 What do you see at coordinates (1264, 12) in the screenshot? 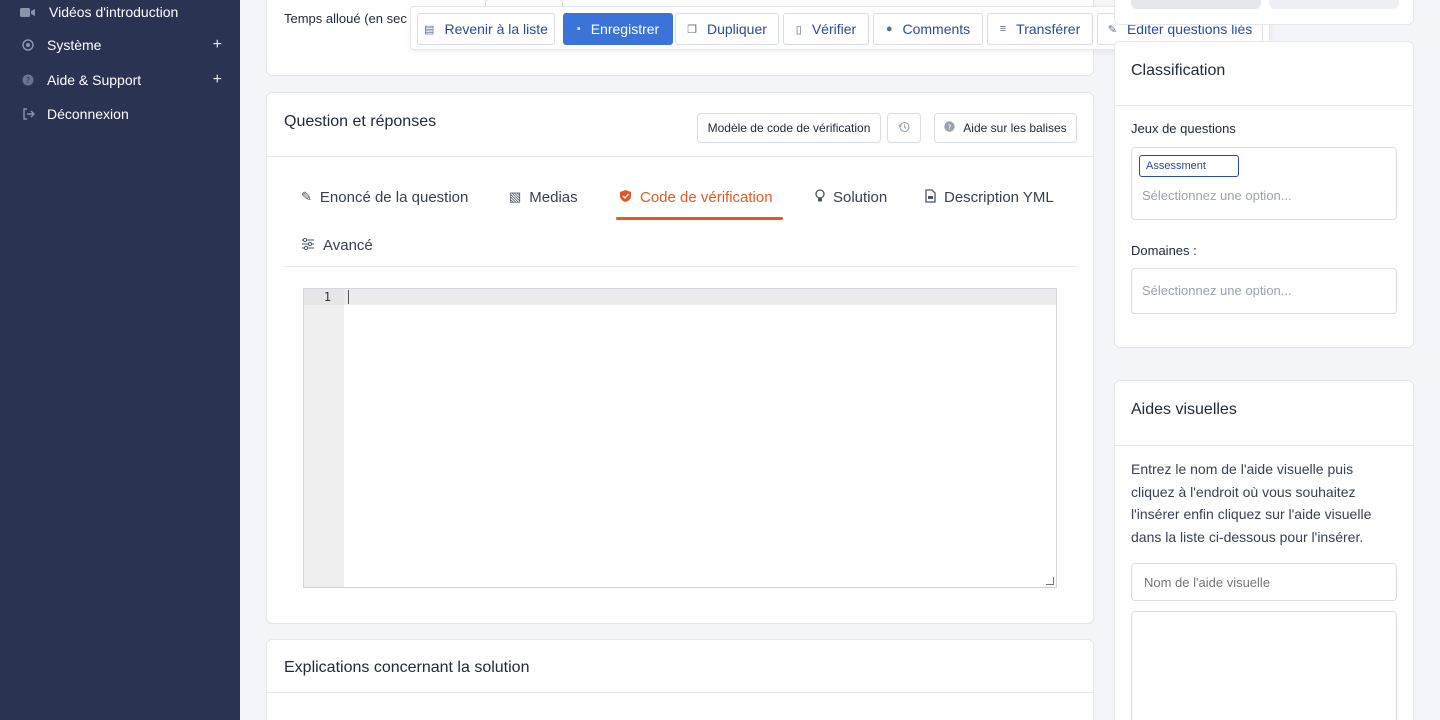
I see `right-top-card` at bounding box center [1264, 12].